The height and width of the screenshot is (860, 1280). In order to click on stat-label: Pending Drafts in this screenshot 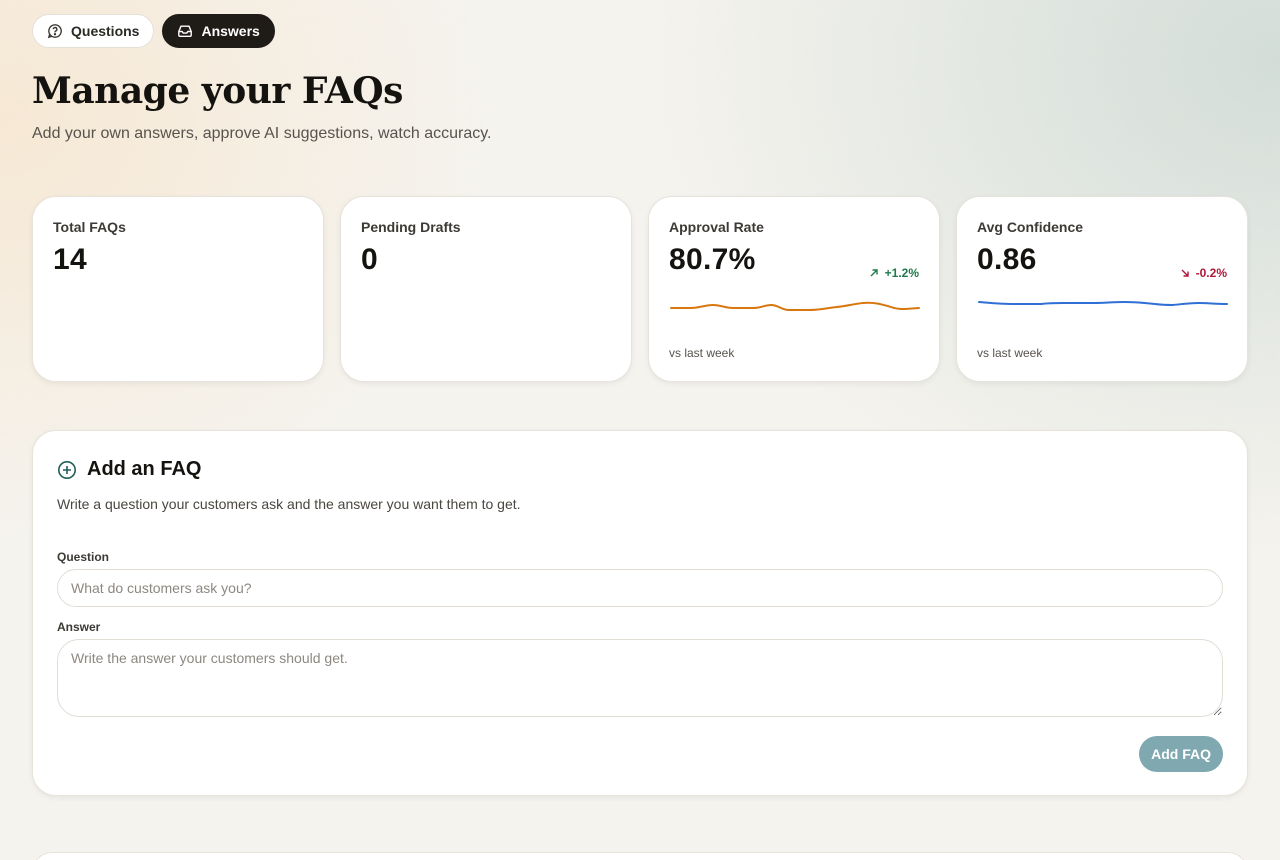, I will do `click(411, 227)`.